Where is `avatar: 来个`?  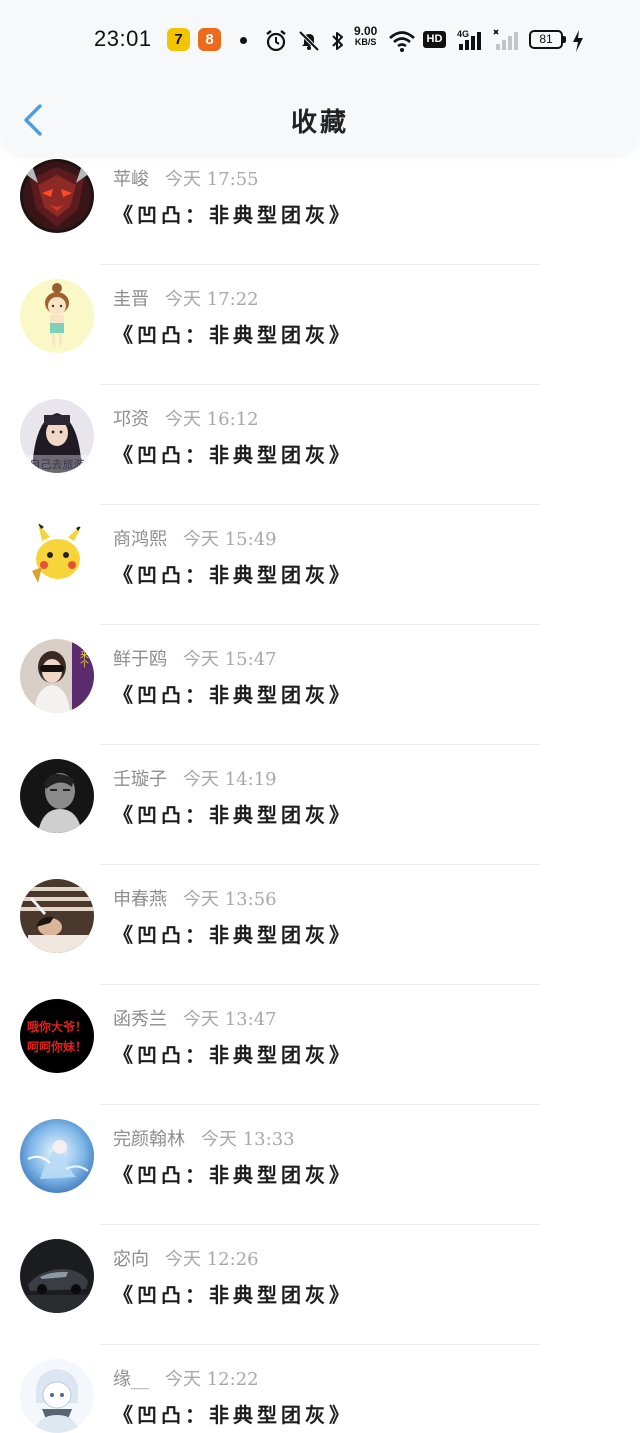 avatar: 来个 is located at coordinates (57, 676).